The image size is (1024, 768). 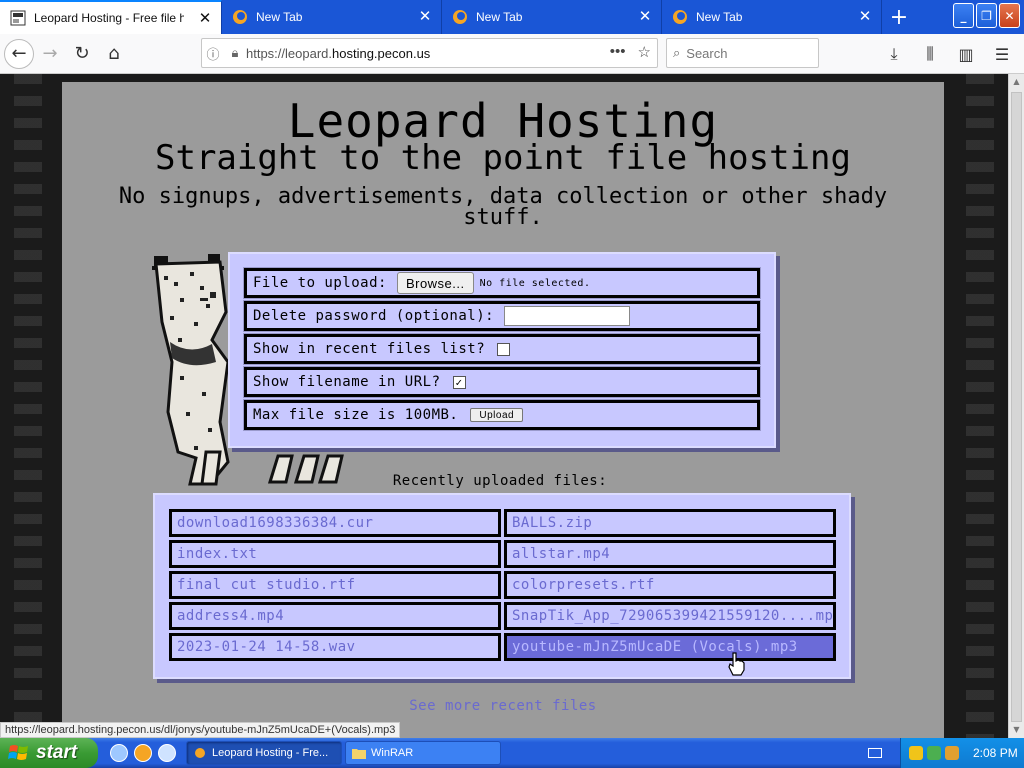 I want to click on minimize-button: _, so click(x=963, y=15).